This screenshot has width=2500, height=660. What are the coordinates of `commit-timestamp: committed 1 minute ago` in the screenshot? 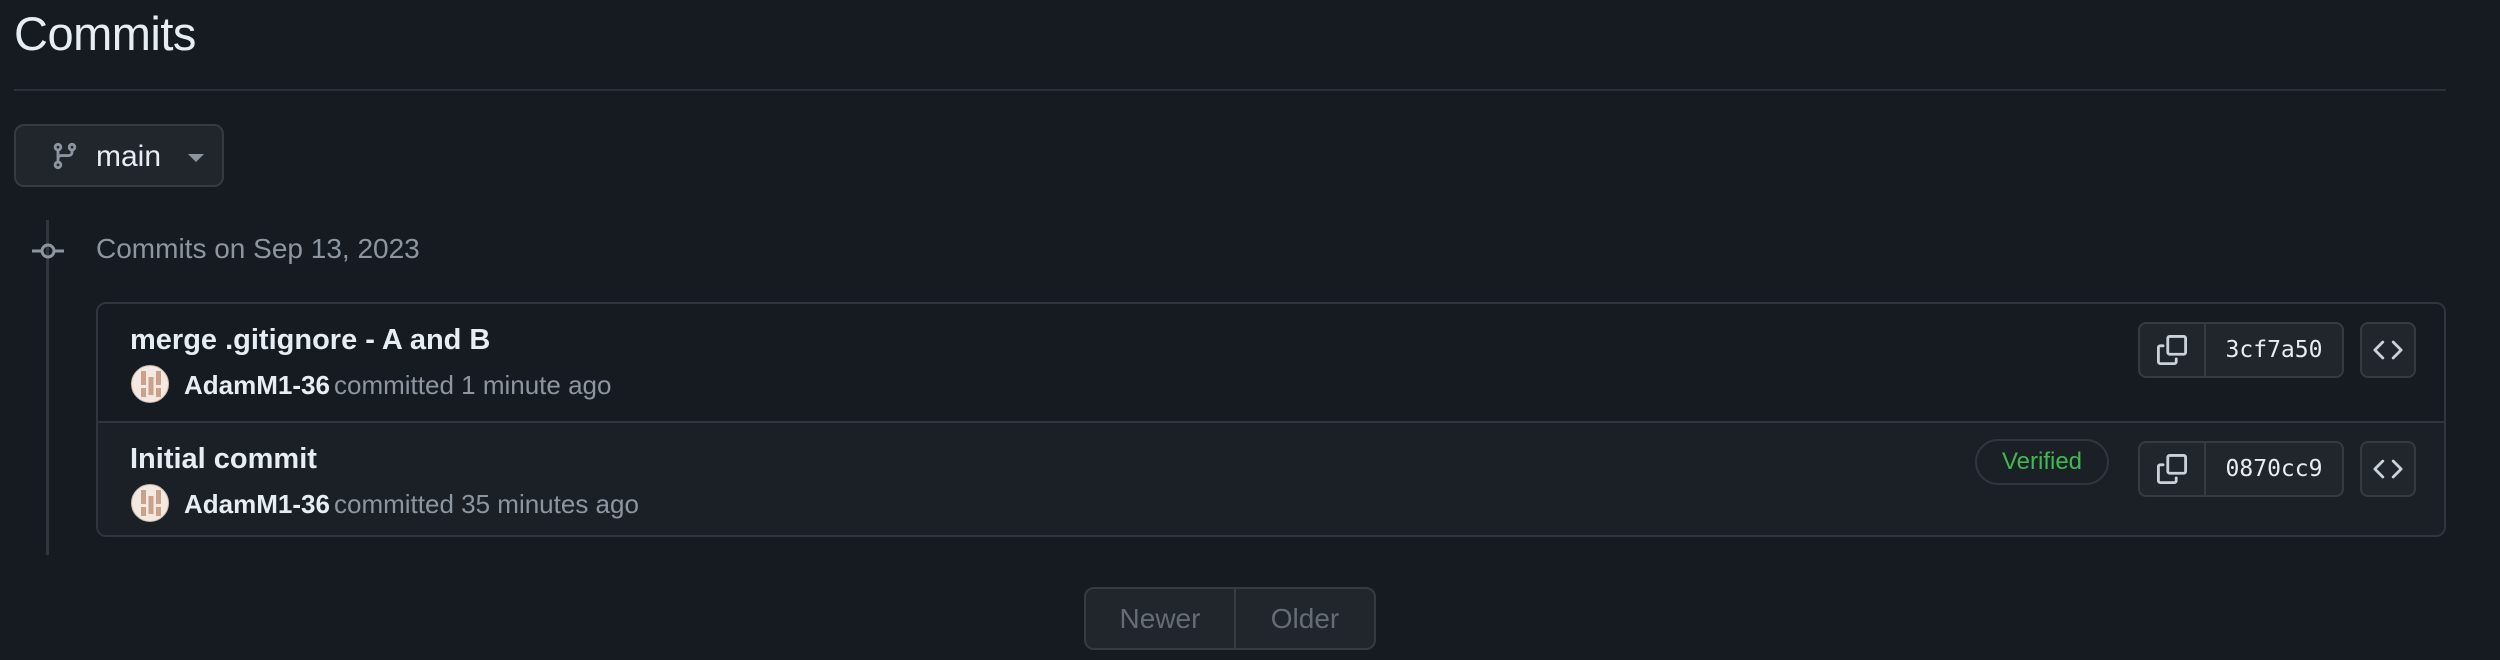 It's located at (473, 385).